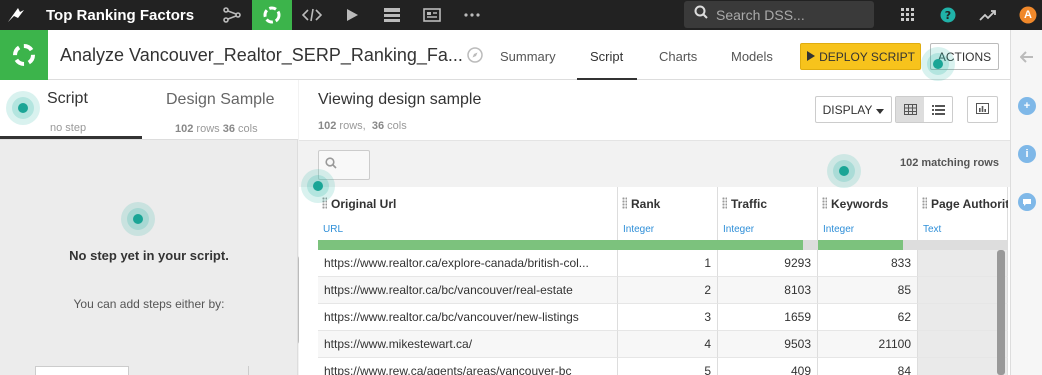 This screenshot has width=1042, height=375. Describe the element at coordinates (333, 229) in the screenshot. I see `column-meaning: URL` at that location.